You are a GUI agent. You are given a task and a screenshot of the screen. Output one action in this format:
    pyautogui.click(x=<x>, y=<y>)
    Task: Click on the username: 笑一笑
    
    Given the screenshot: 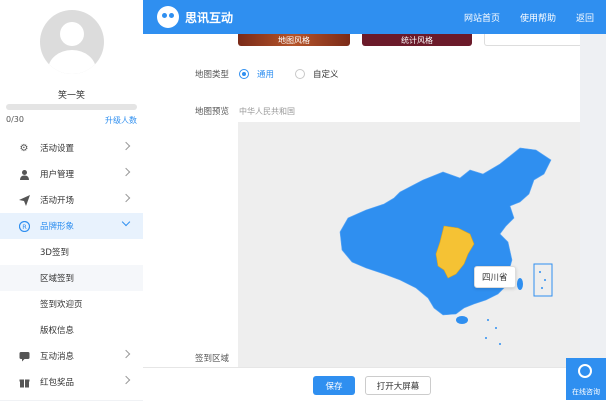 What is the action you would take?
    pyautogui.click(x=71, y=96)
    